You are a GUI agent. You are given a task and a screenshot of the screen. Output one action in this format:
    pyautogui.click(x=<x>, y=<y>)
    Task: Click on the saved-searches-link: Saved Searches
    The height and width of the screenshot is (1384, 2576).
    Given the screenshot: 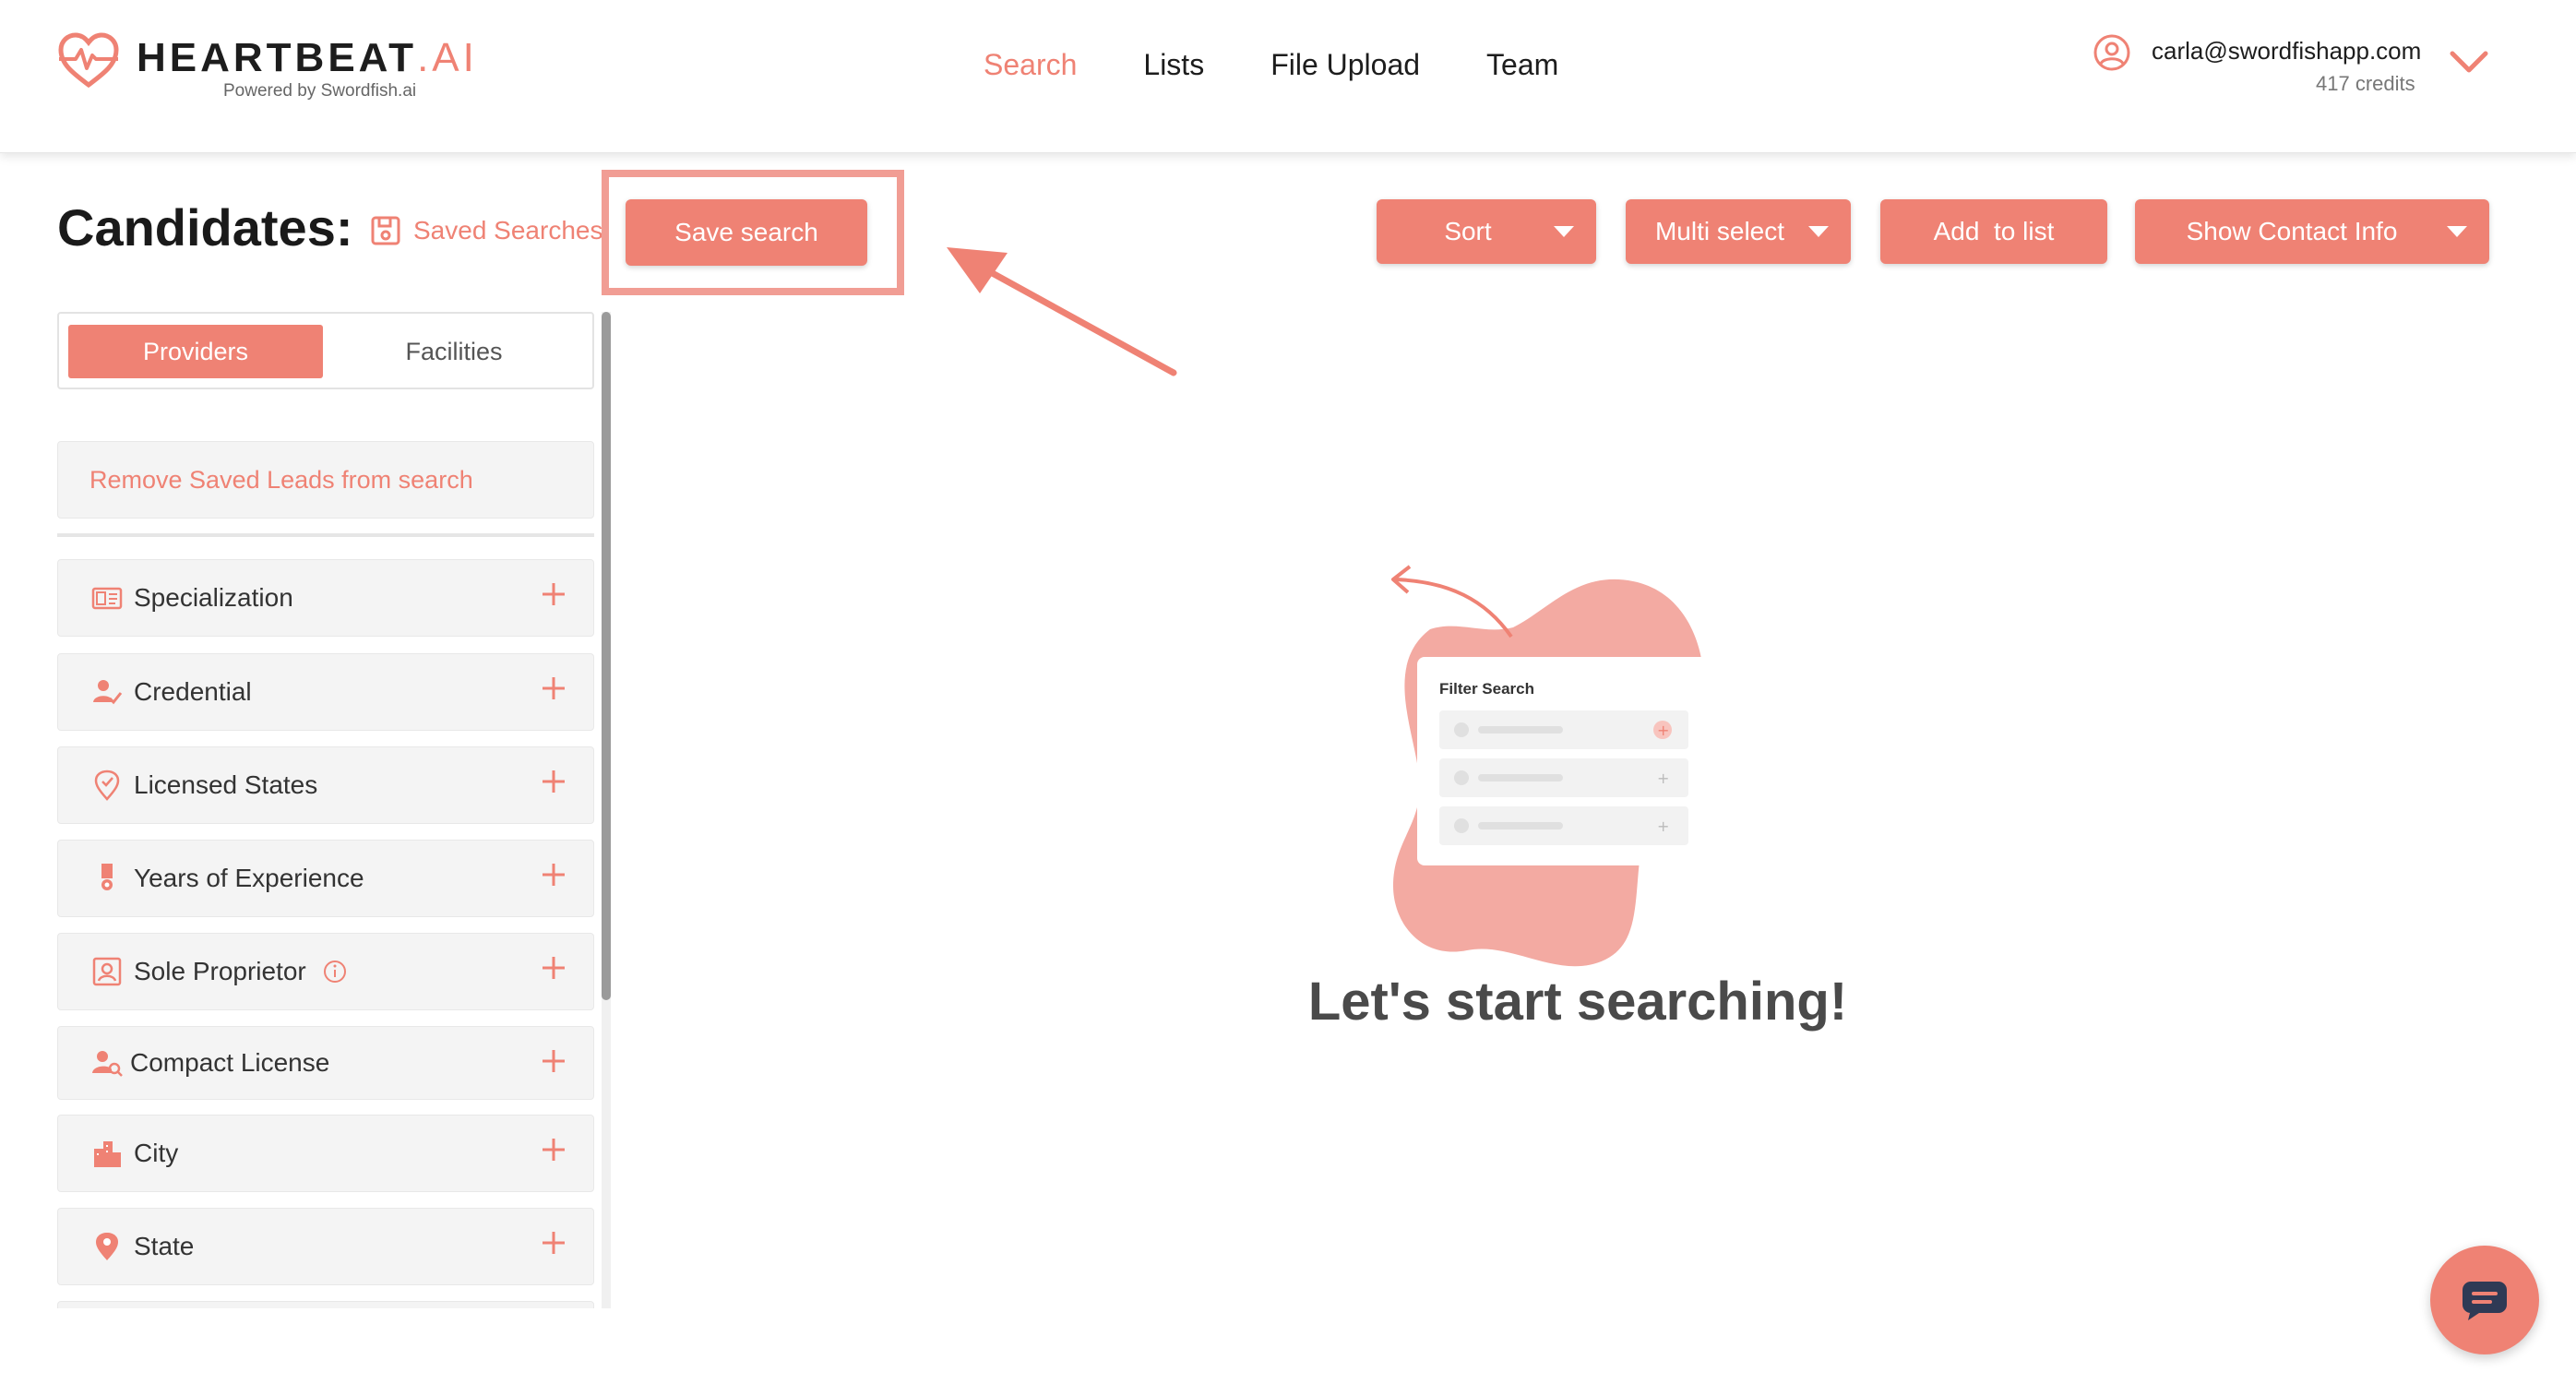 What is the action you would take?
    pyautogui.click(x=486, y=230)
    